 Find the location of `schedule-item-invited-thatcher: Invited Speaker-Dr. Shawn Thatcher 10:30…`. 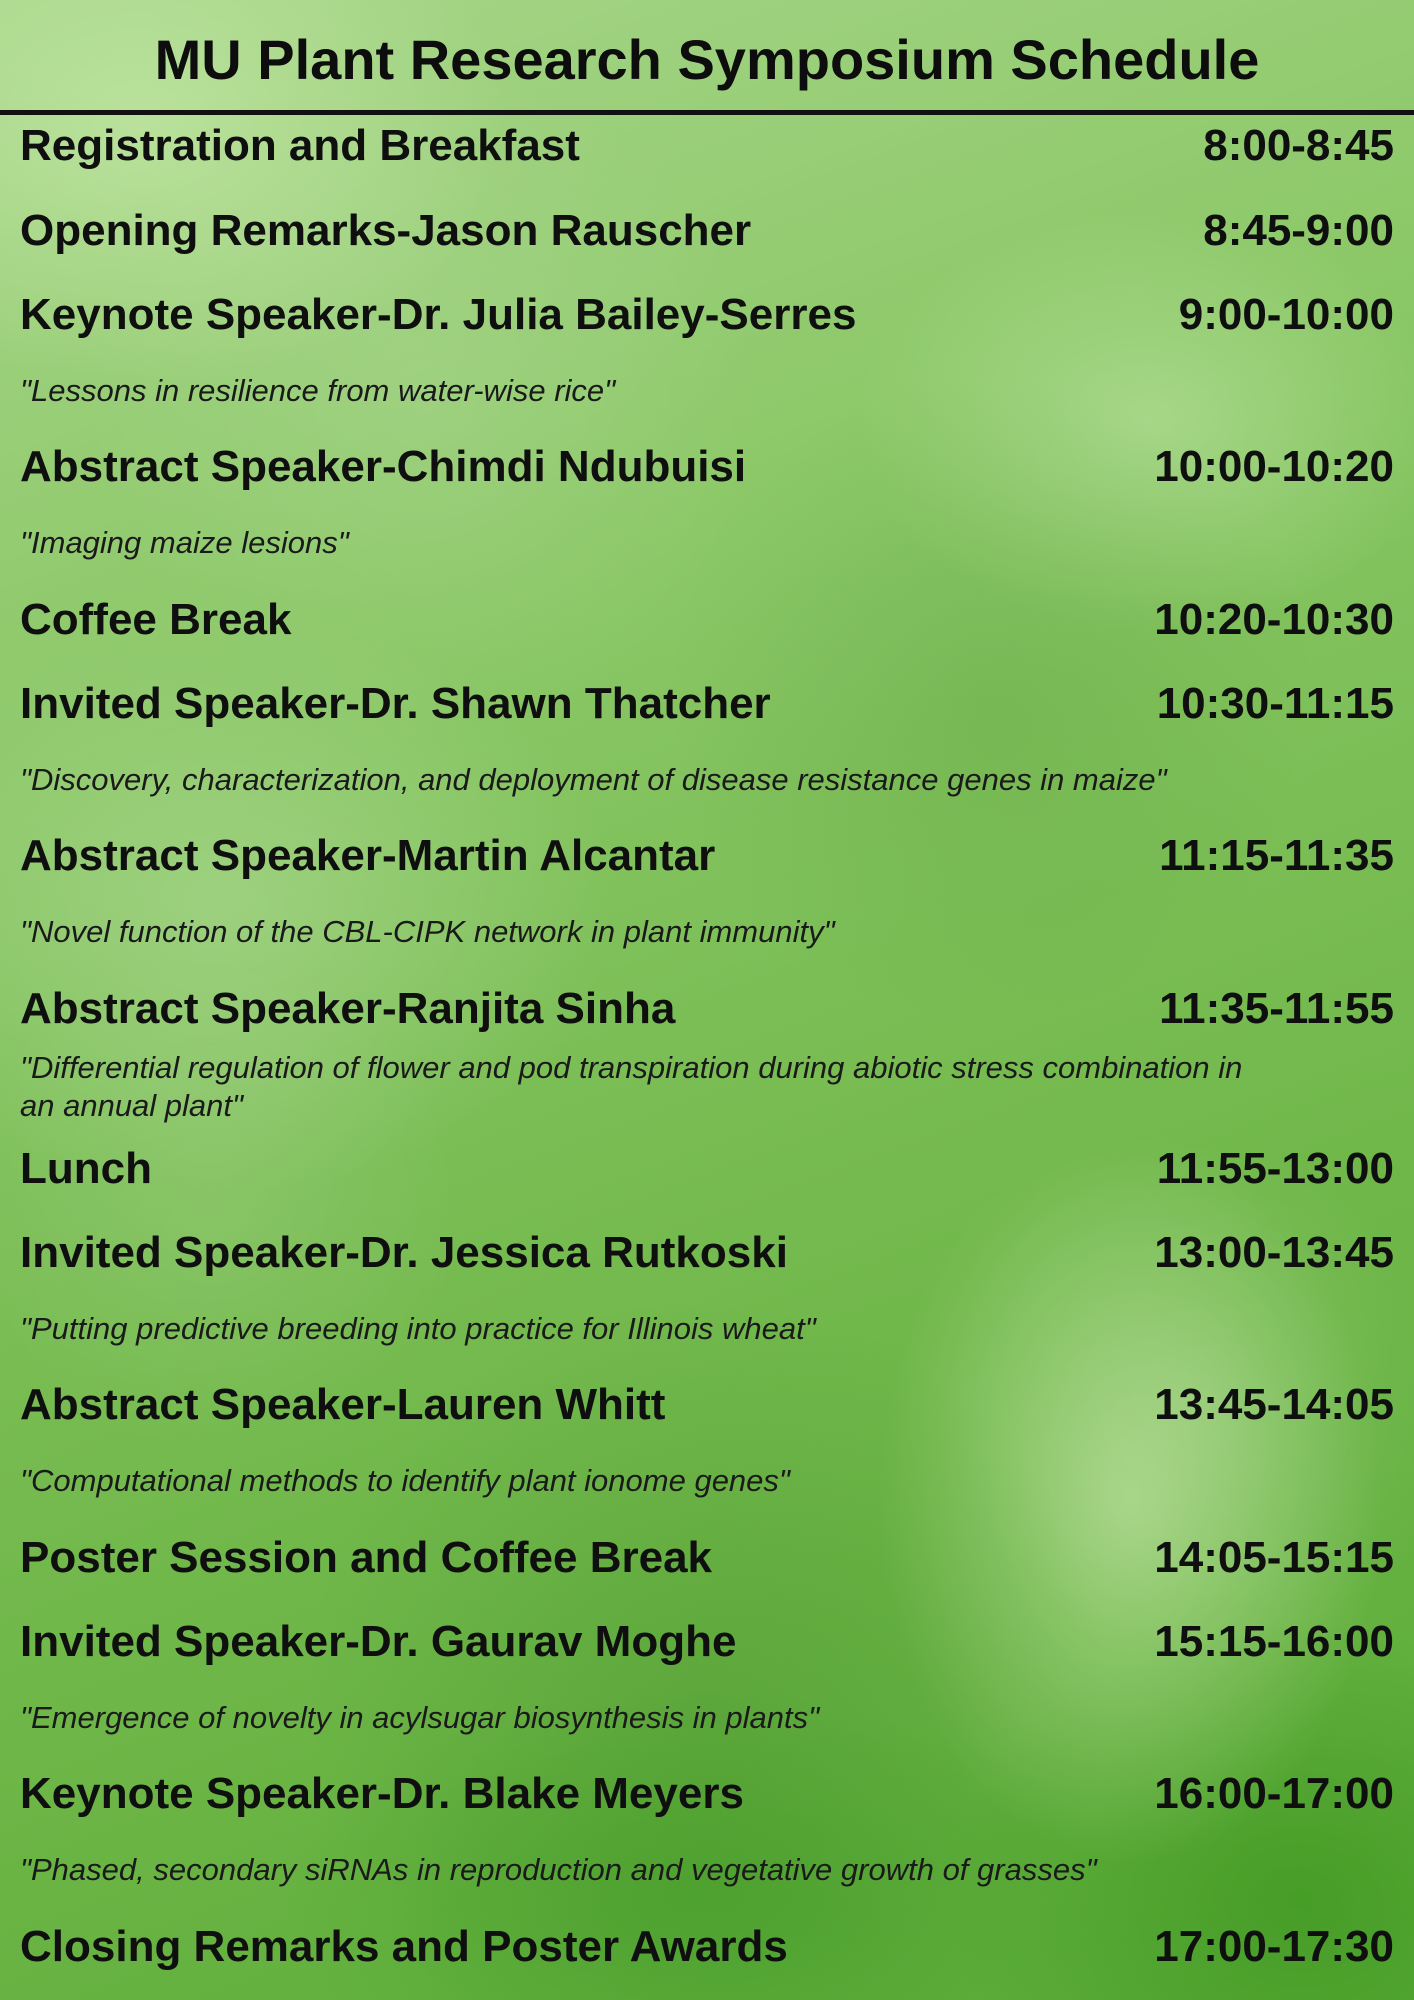

schedule-item-invited-thatcher: Invited Speaker-Dr. Shawn Thatcher 10:30… is located at coordinates (707, 704).